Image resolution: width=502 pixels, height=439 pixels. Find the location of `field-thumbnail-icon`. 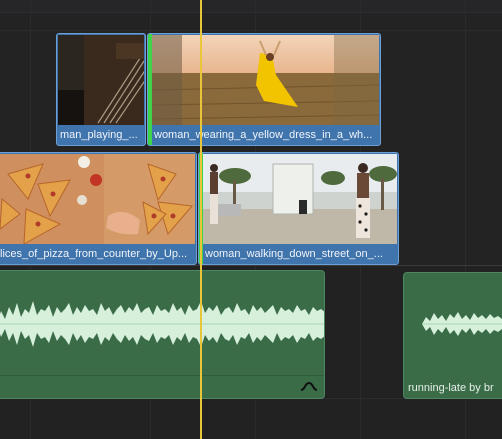

field-thumbnail-icon is located at coordinates (265, 80).